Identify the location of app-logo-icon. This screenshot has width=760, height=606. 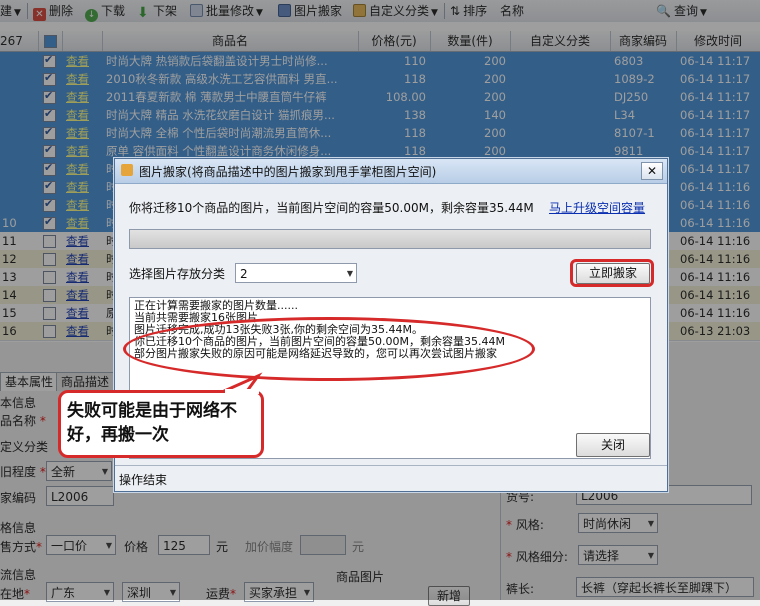
(127, 170).